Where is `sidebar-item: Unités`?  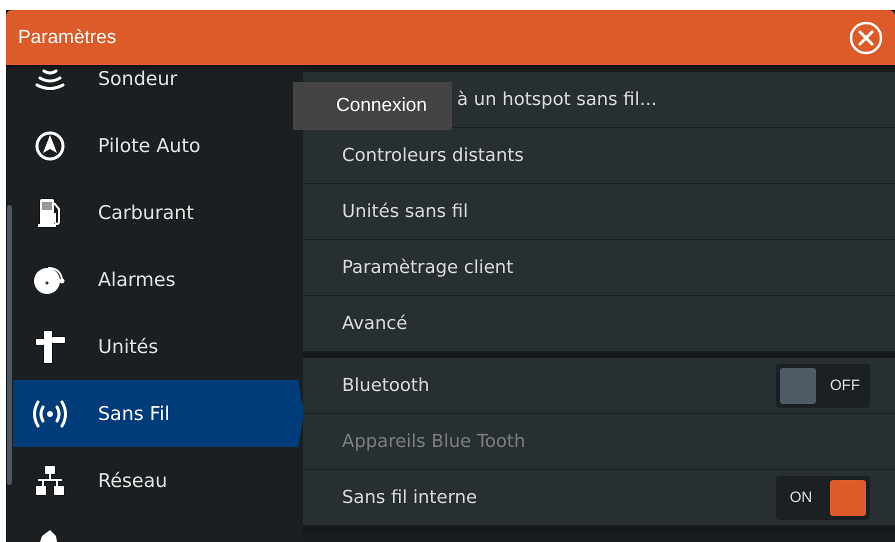 sidebar-item: Unités is located at coordinates (154, 346).